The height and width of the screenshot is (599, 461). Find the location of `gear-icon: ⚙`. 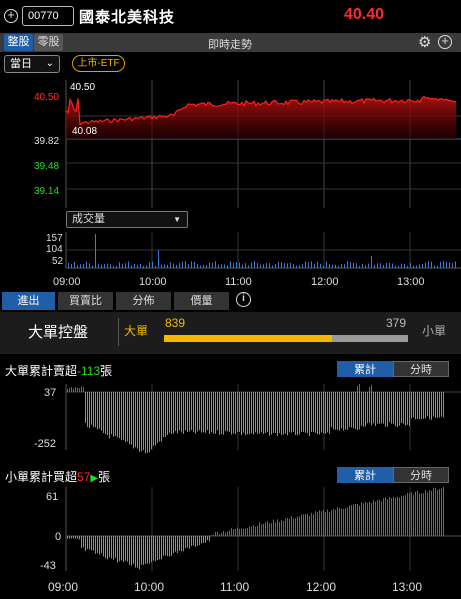

gear-icon: ⚙ is located at coordinates (424, 42).